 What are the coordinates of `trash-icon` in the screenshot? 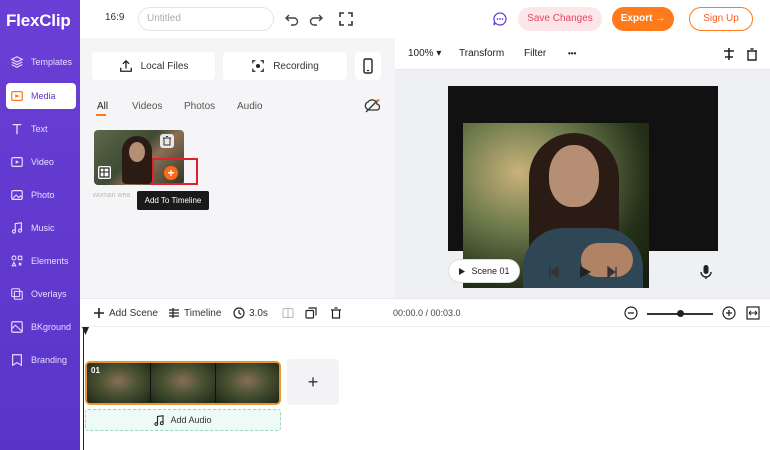 It's located at (336, 313).